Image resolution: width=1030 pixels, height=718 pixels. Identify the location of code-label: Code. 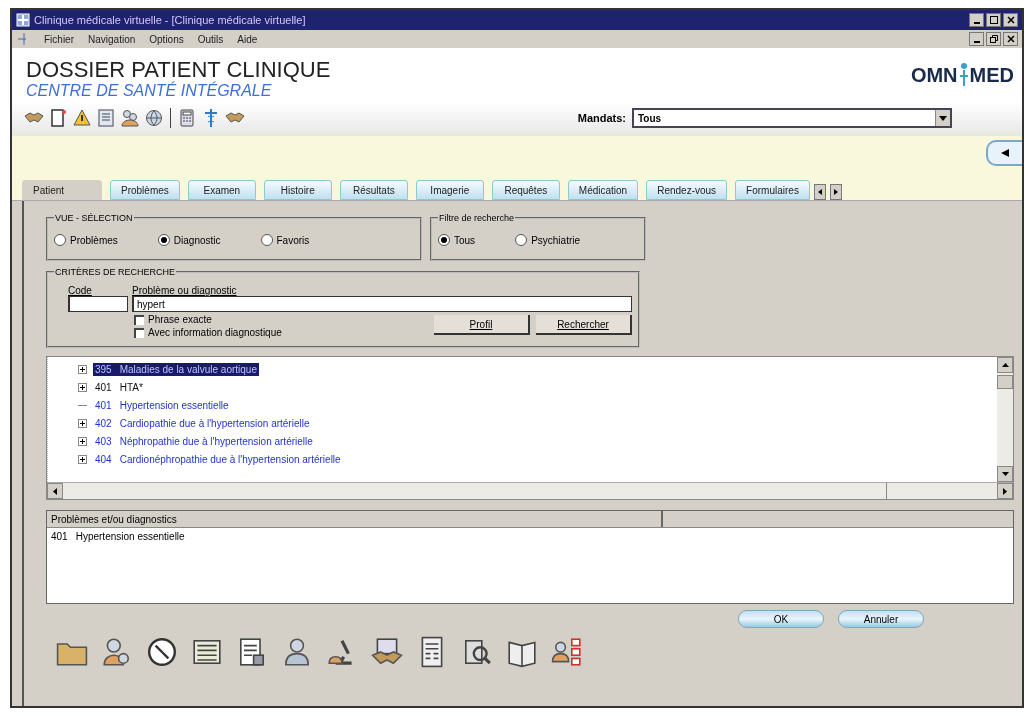
(80, 290).